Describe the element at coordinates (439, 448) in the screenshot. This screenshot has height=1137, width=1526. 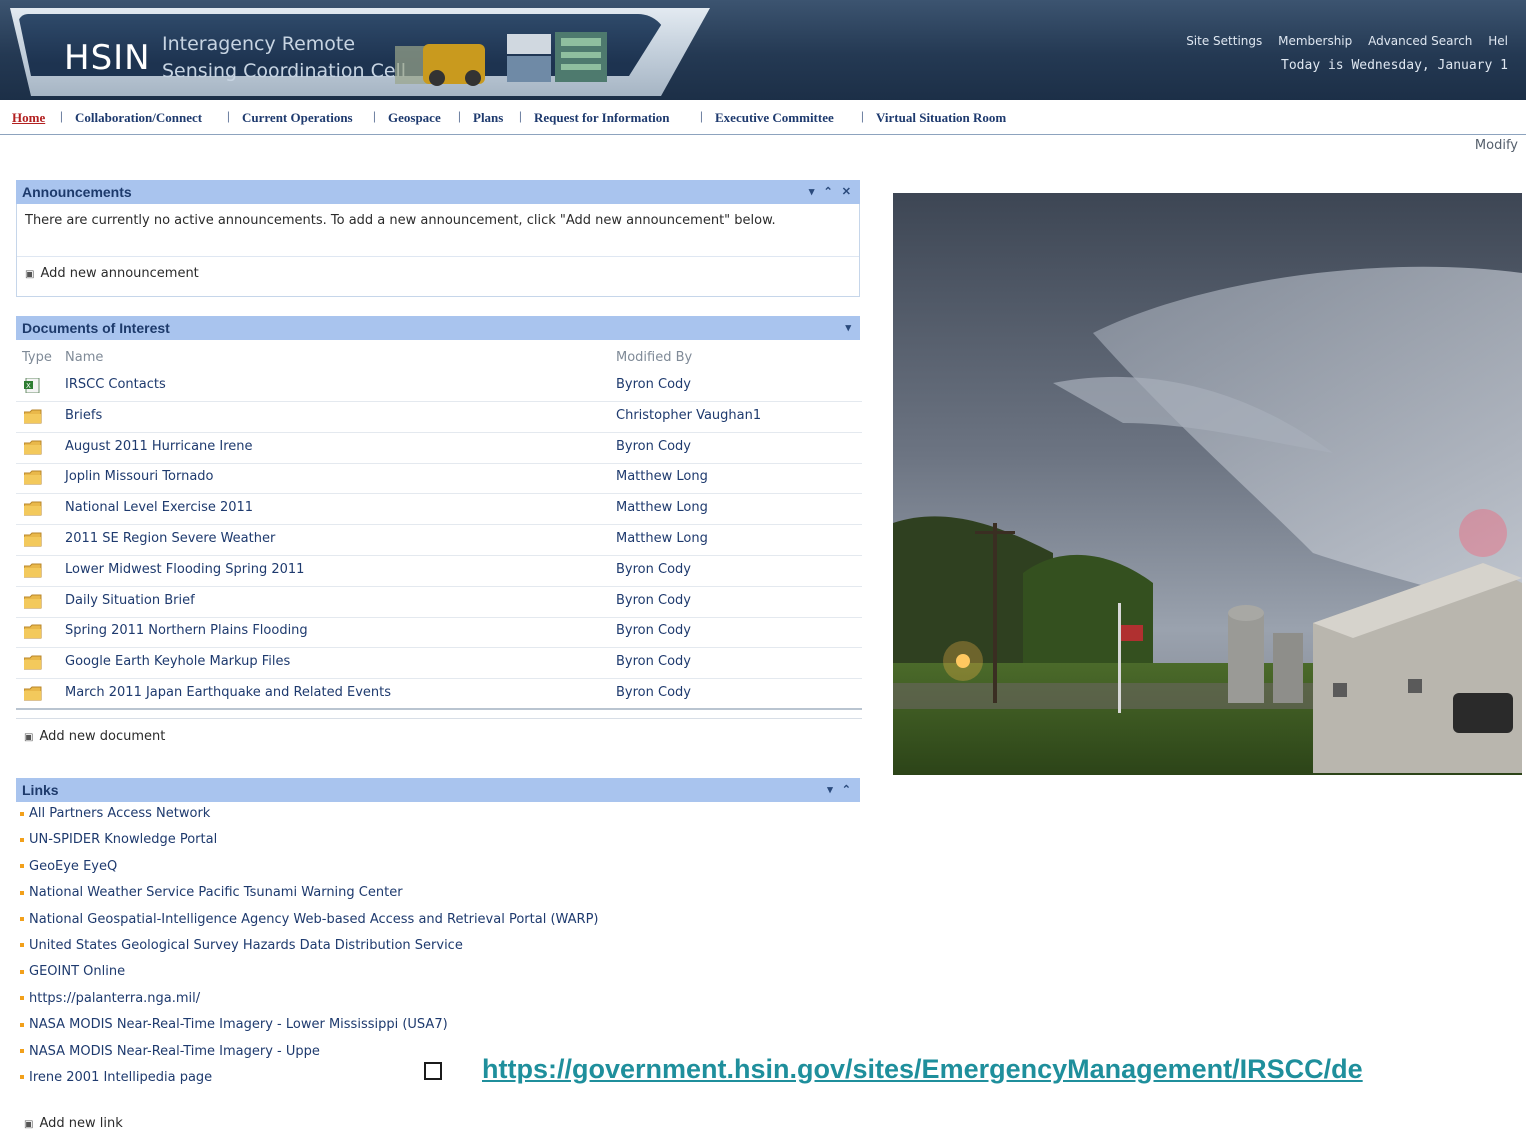
I see `document-row: August 2011 Hurricane Irene Byron Cody` at that location.